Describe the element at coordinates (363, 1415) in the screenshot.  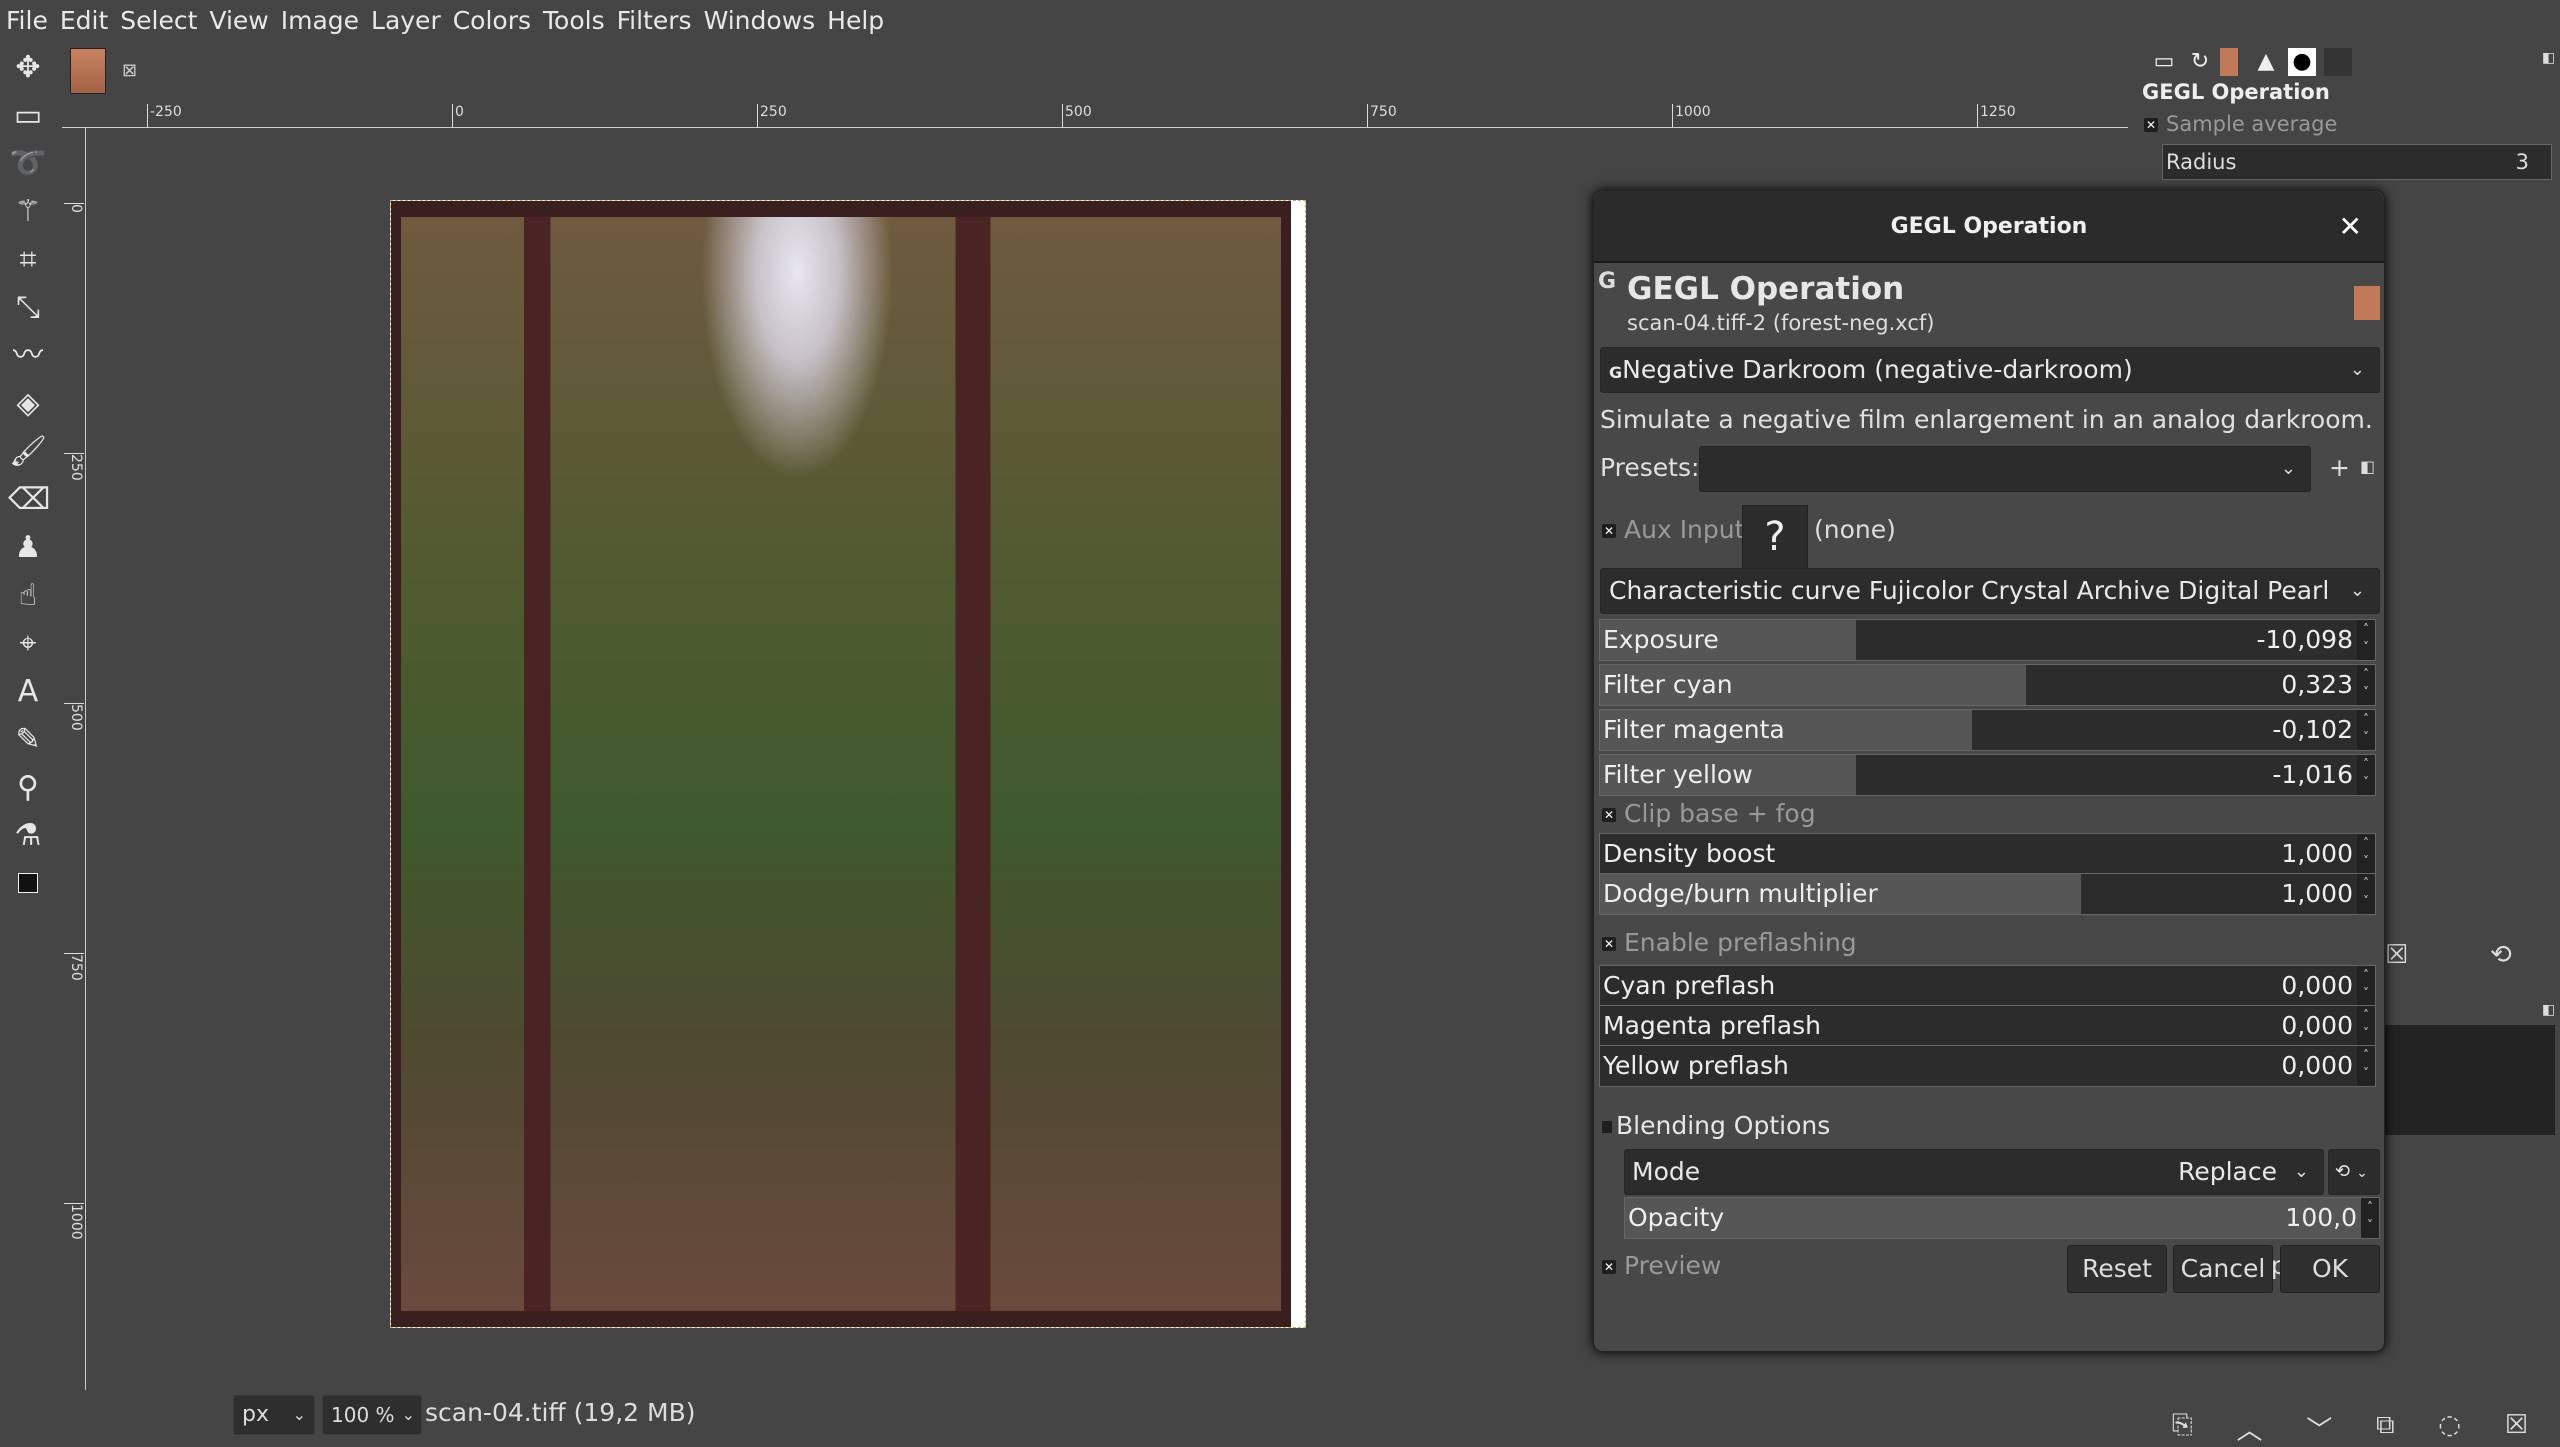
I see `zoom-value: 100 %` at that location.